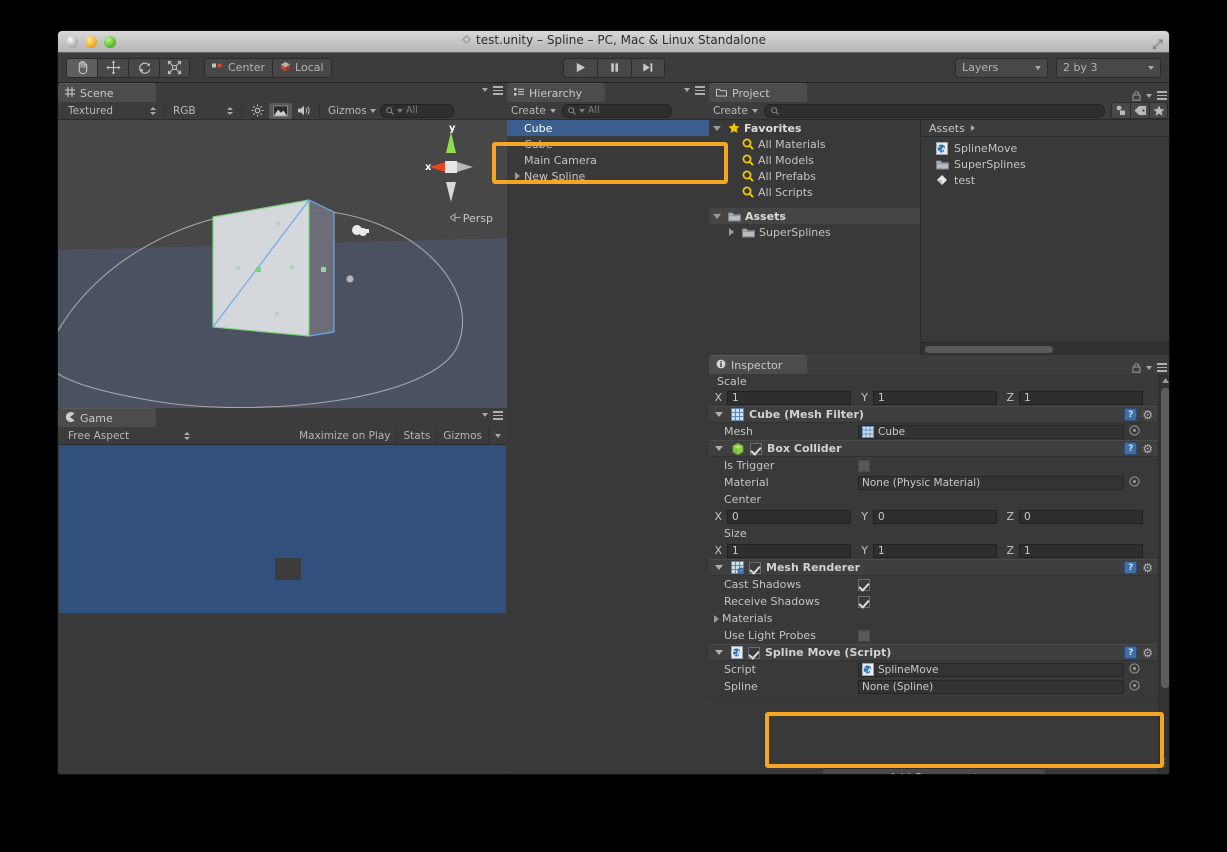 This screenshot has height=852, width=1227. What do you see at coordinates (814, 216) in the screenshot?
I see `project-tree-item-assets: Assets` at bounding box center [814, 216].